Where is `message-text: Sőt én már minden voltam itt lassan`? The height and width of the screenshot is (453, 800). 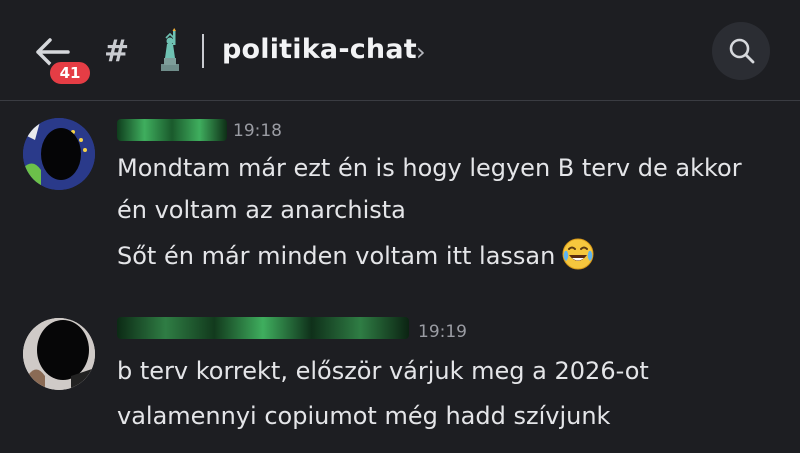 message-text: Sőt én már minden voltam itt lassan is located at coordinates (336, 256).